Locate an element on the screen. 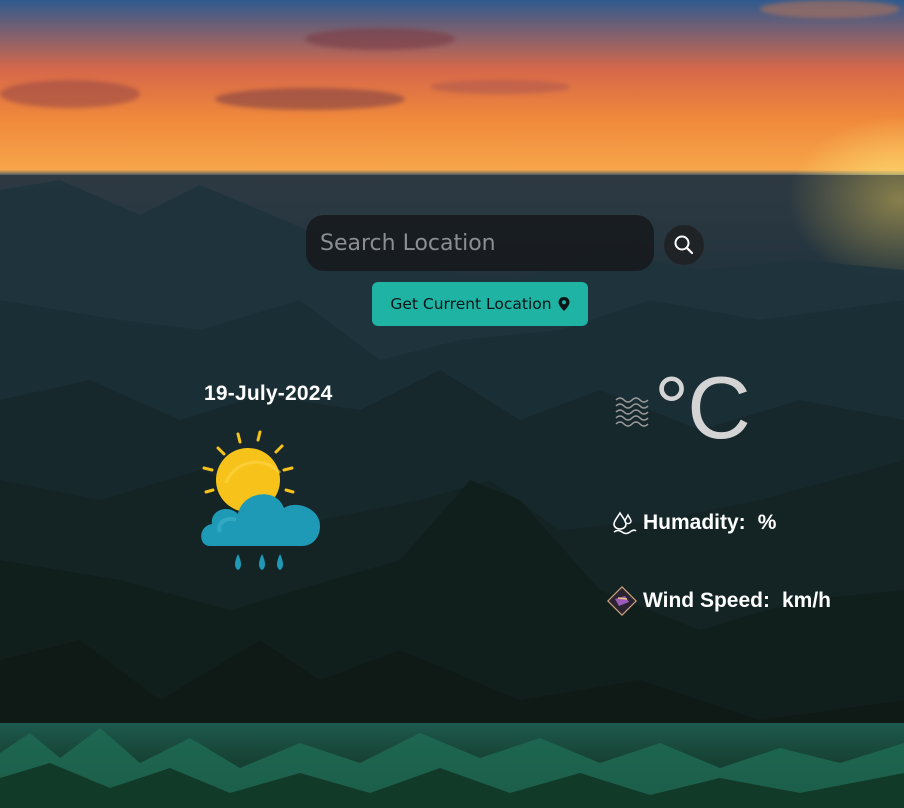 The image size is (904, 808). search-container is located at coordinates (480, 243).